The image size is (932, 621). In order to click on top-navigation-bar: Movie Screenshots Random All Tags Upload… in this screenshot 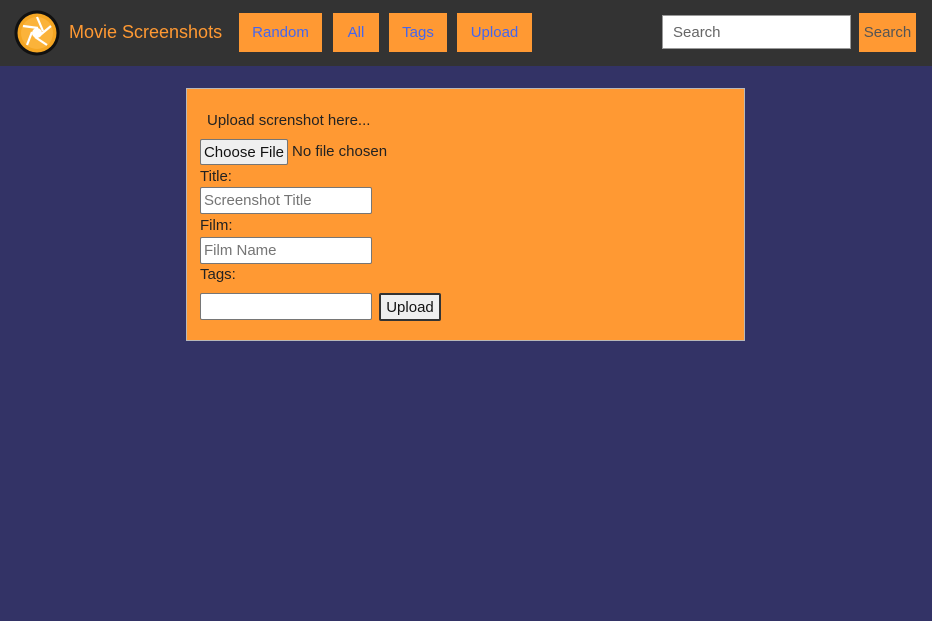, I will do `click(466, 33)`.